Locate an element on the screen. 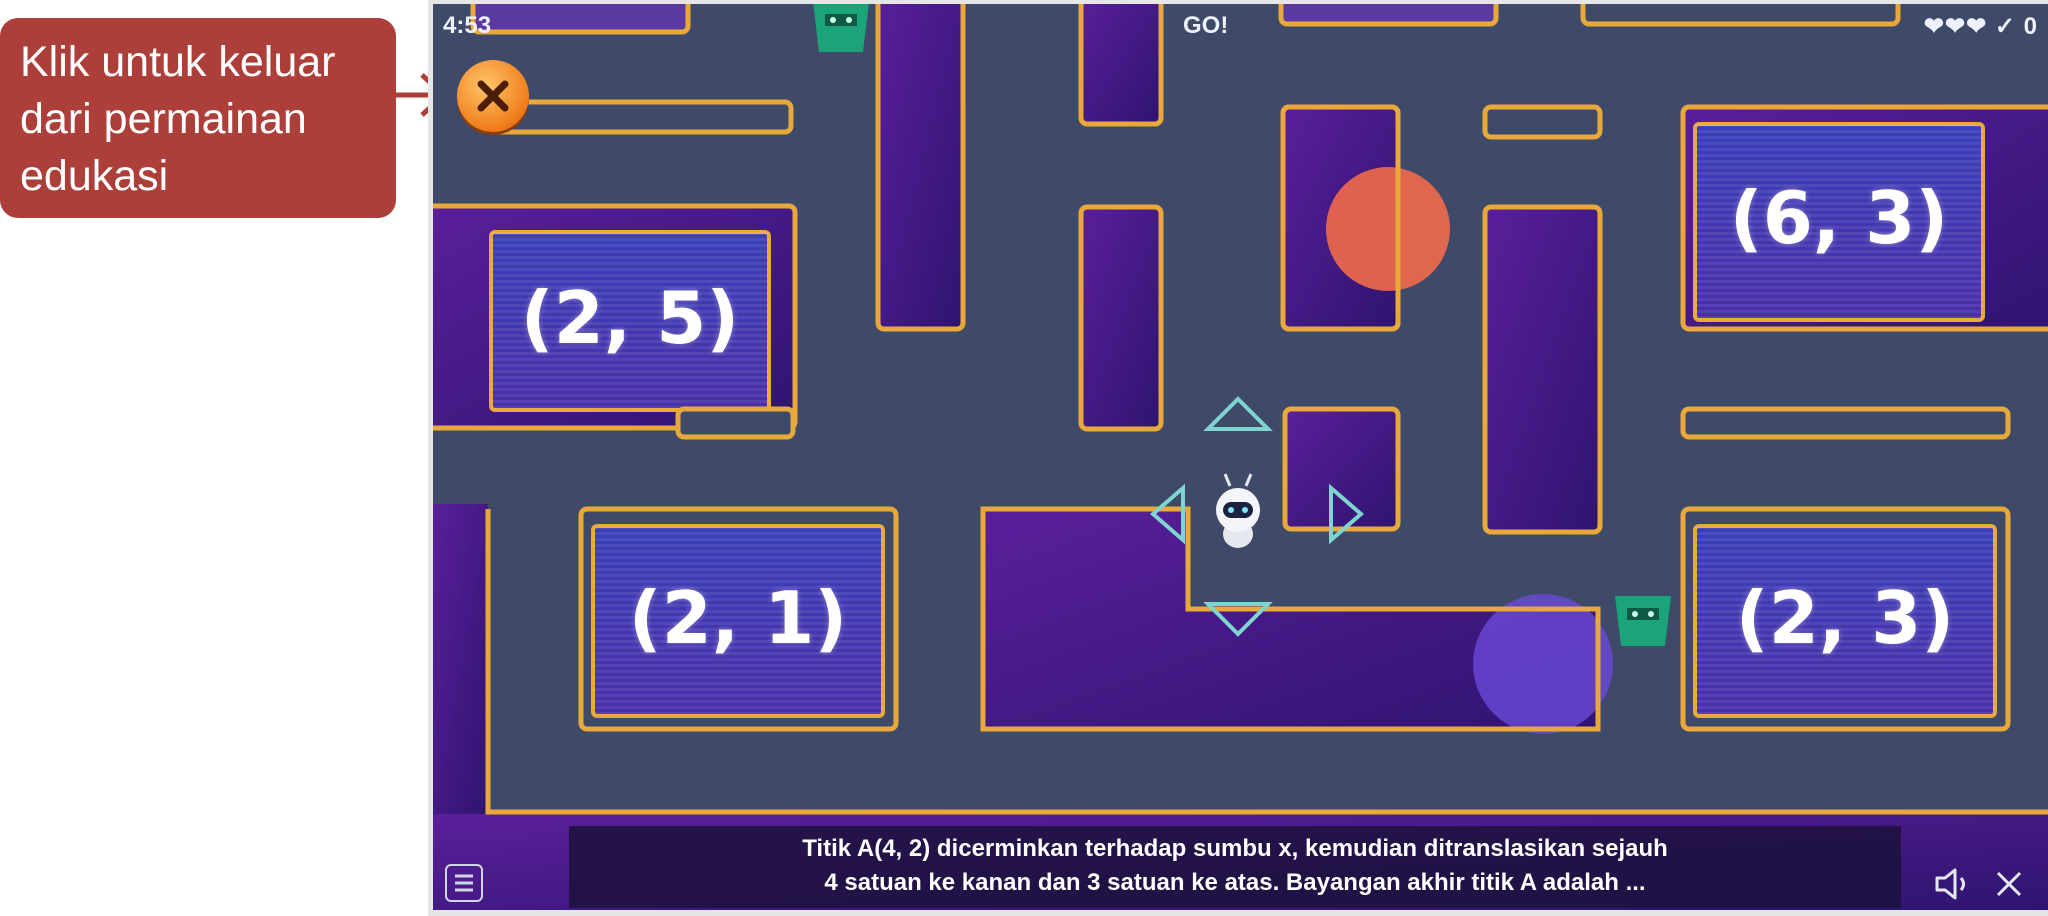 This screenshot has width=2048, height=916. answer-option-label: (2, 3) is located at coordinates (1845, 618).